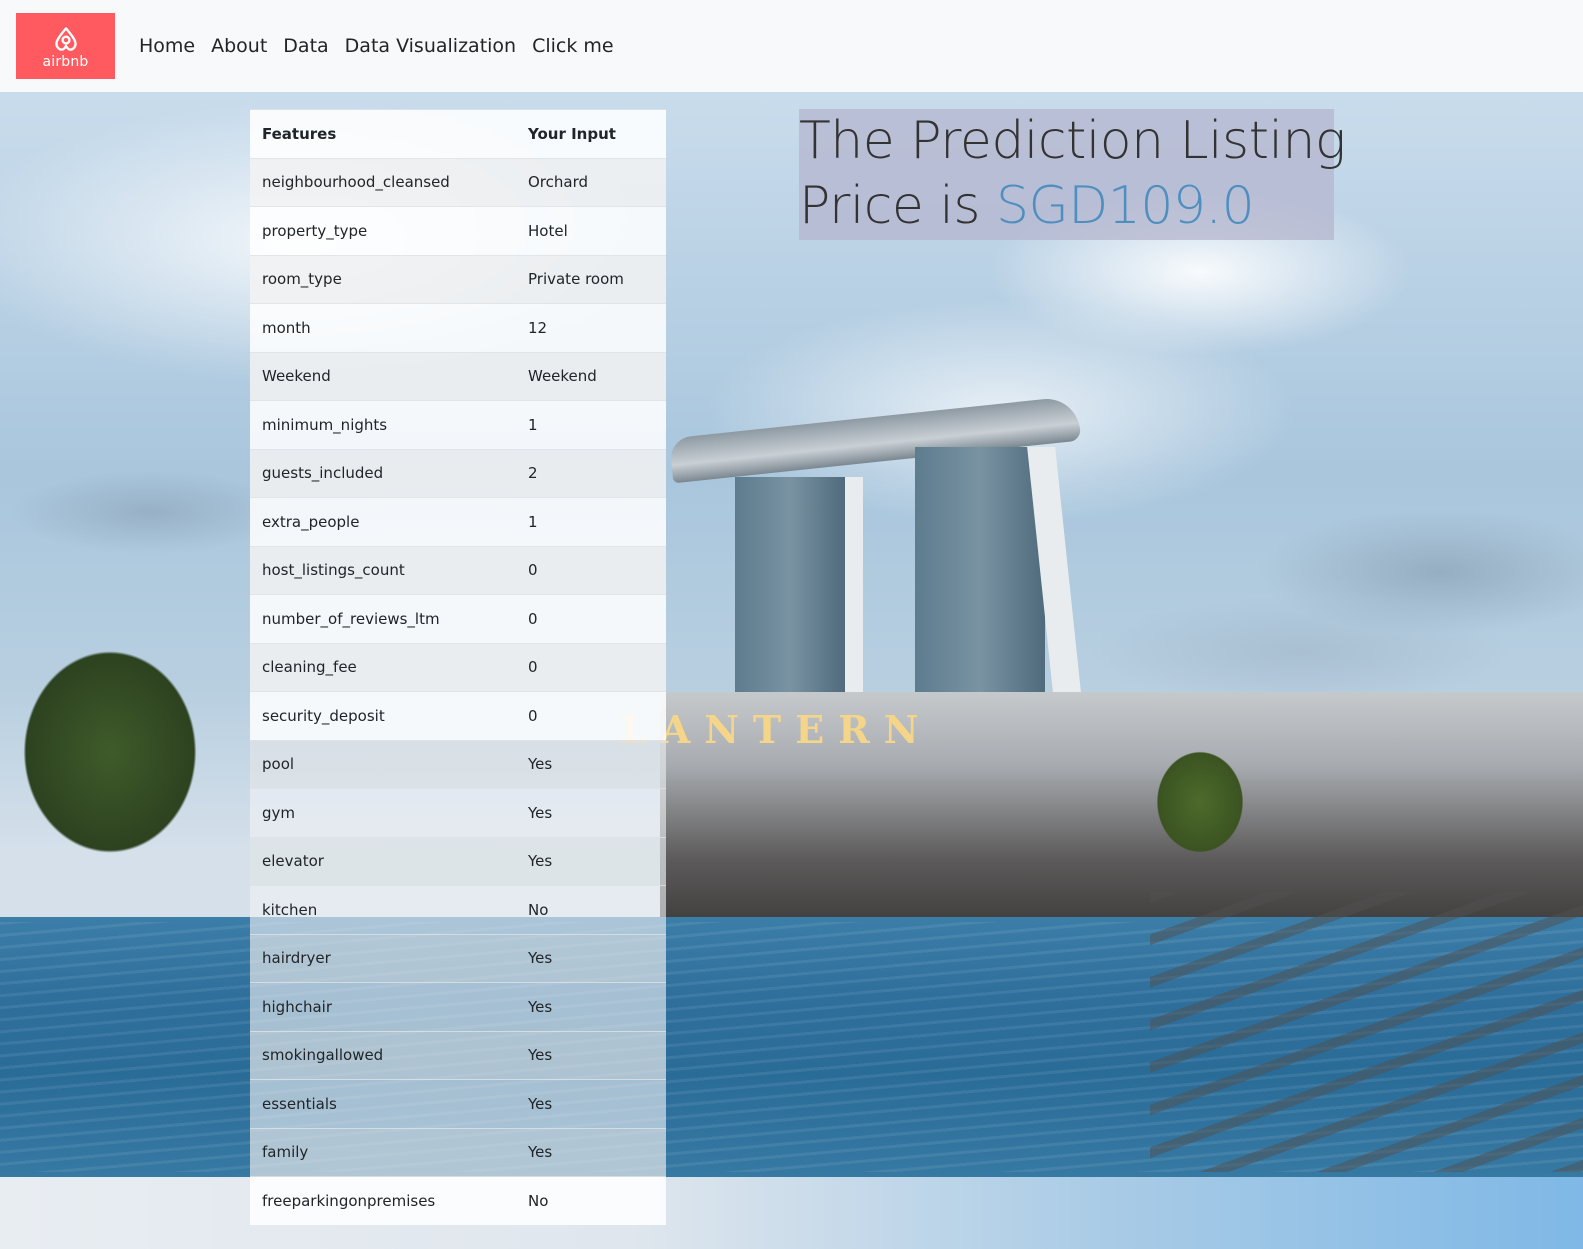  Describe the element at coordinates (791, 1213) in the screenshot. I see `bottom-band` at that location.